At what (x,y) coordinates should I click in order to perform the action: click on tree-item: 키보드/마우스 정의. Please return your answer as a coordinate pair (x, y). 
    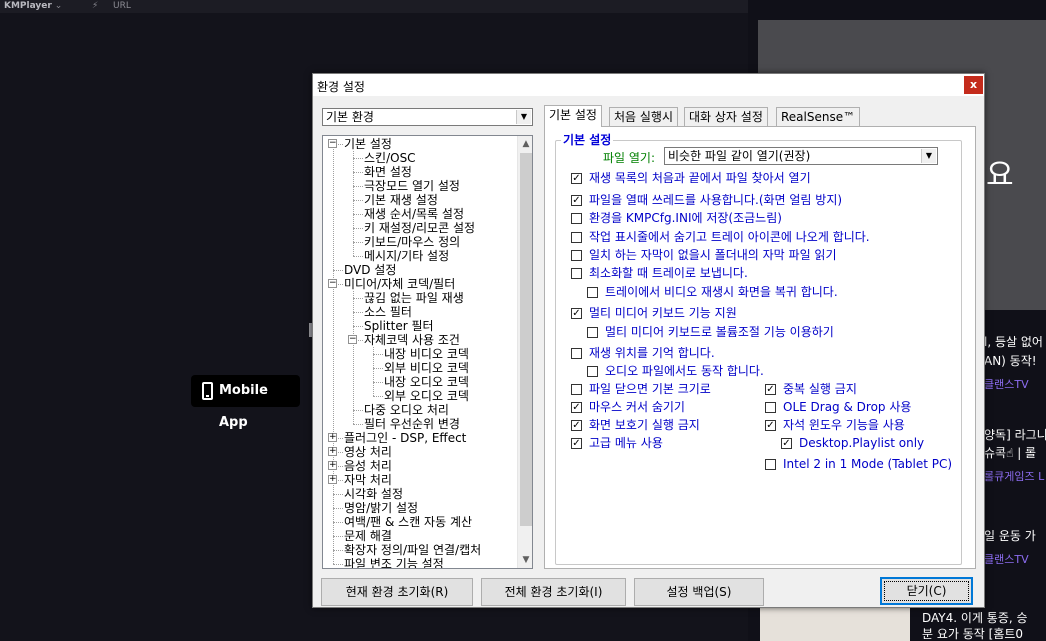
    Looking at the image, I should click on (412, 242).